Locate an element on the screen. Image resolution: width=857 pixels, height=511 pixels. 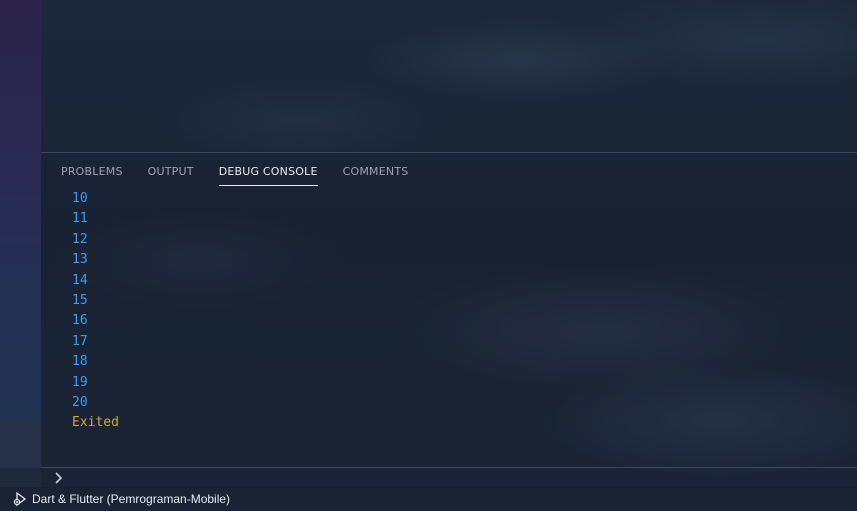
activity-bar is located at coordinates (20, 209).